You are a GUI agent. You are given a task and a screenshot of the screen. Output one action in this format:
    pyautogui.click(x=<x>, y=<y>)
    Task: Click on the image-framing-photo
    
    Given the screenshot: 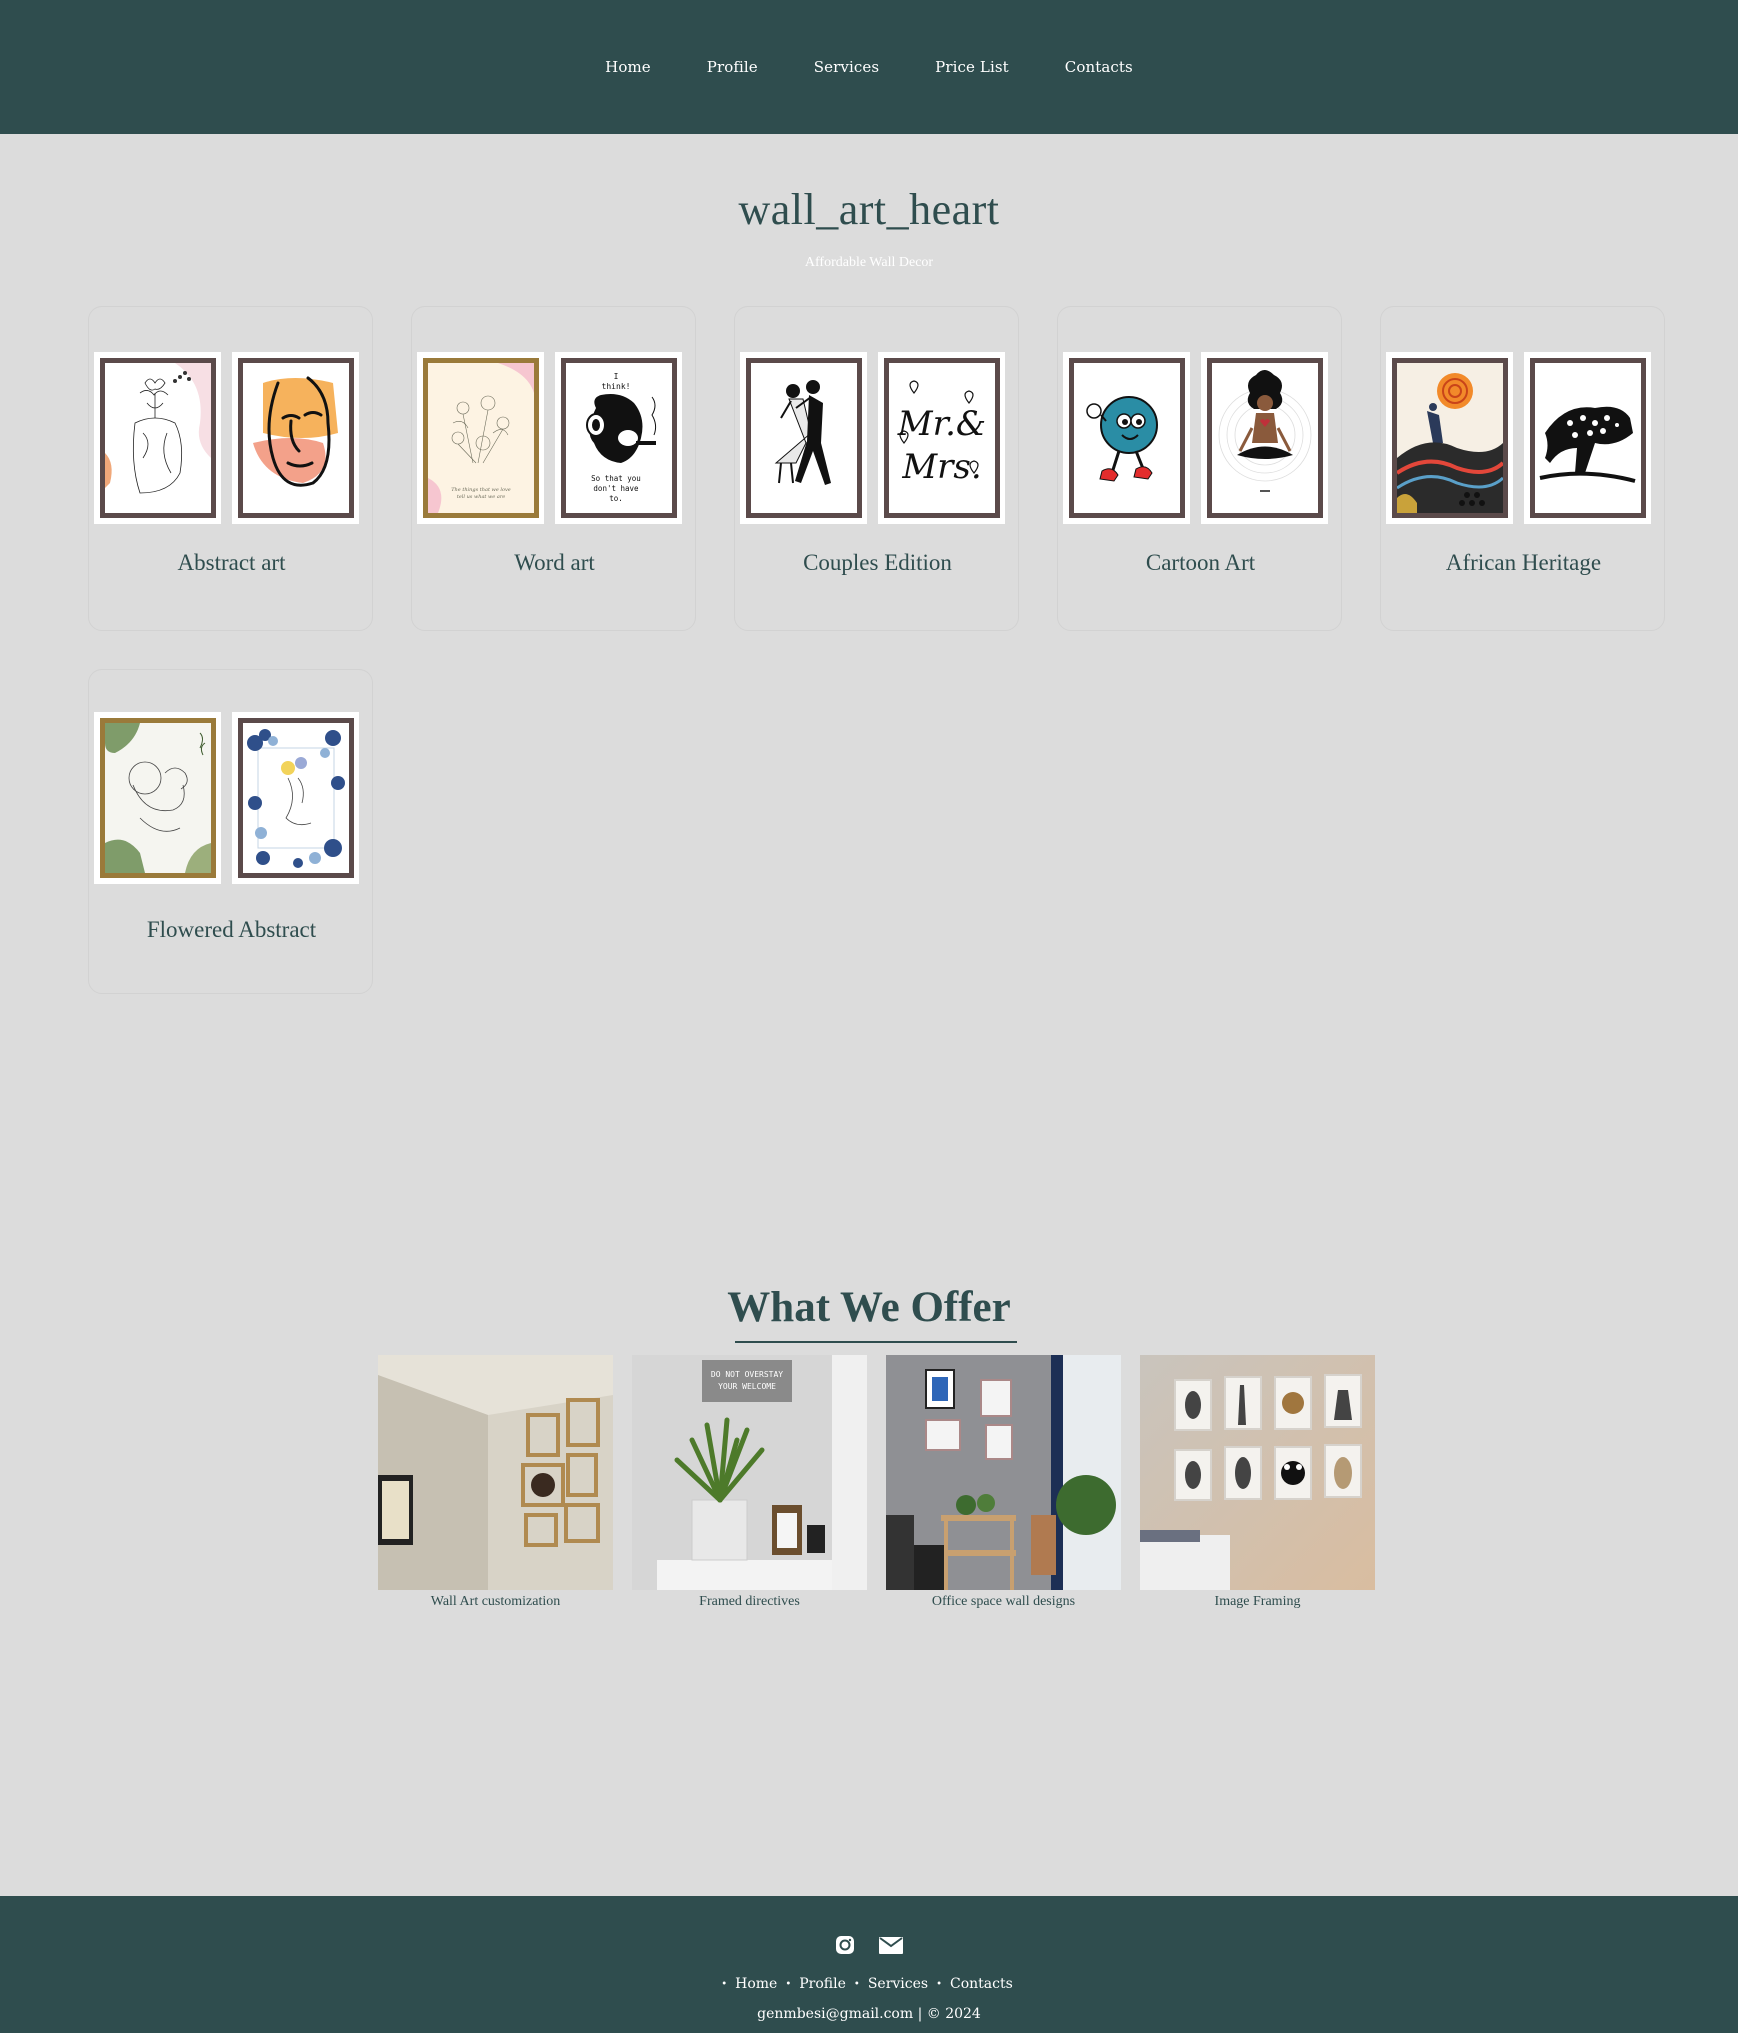 What is the action you would take?
    pyautogui.click(x=1257, y=1472)
    